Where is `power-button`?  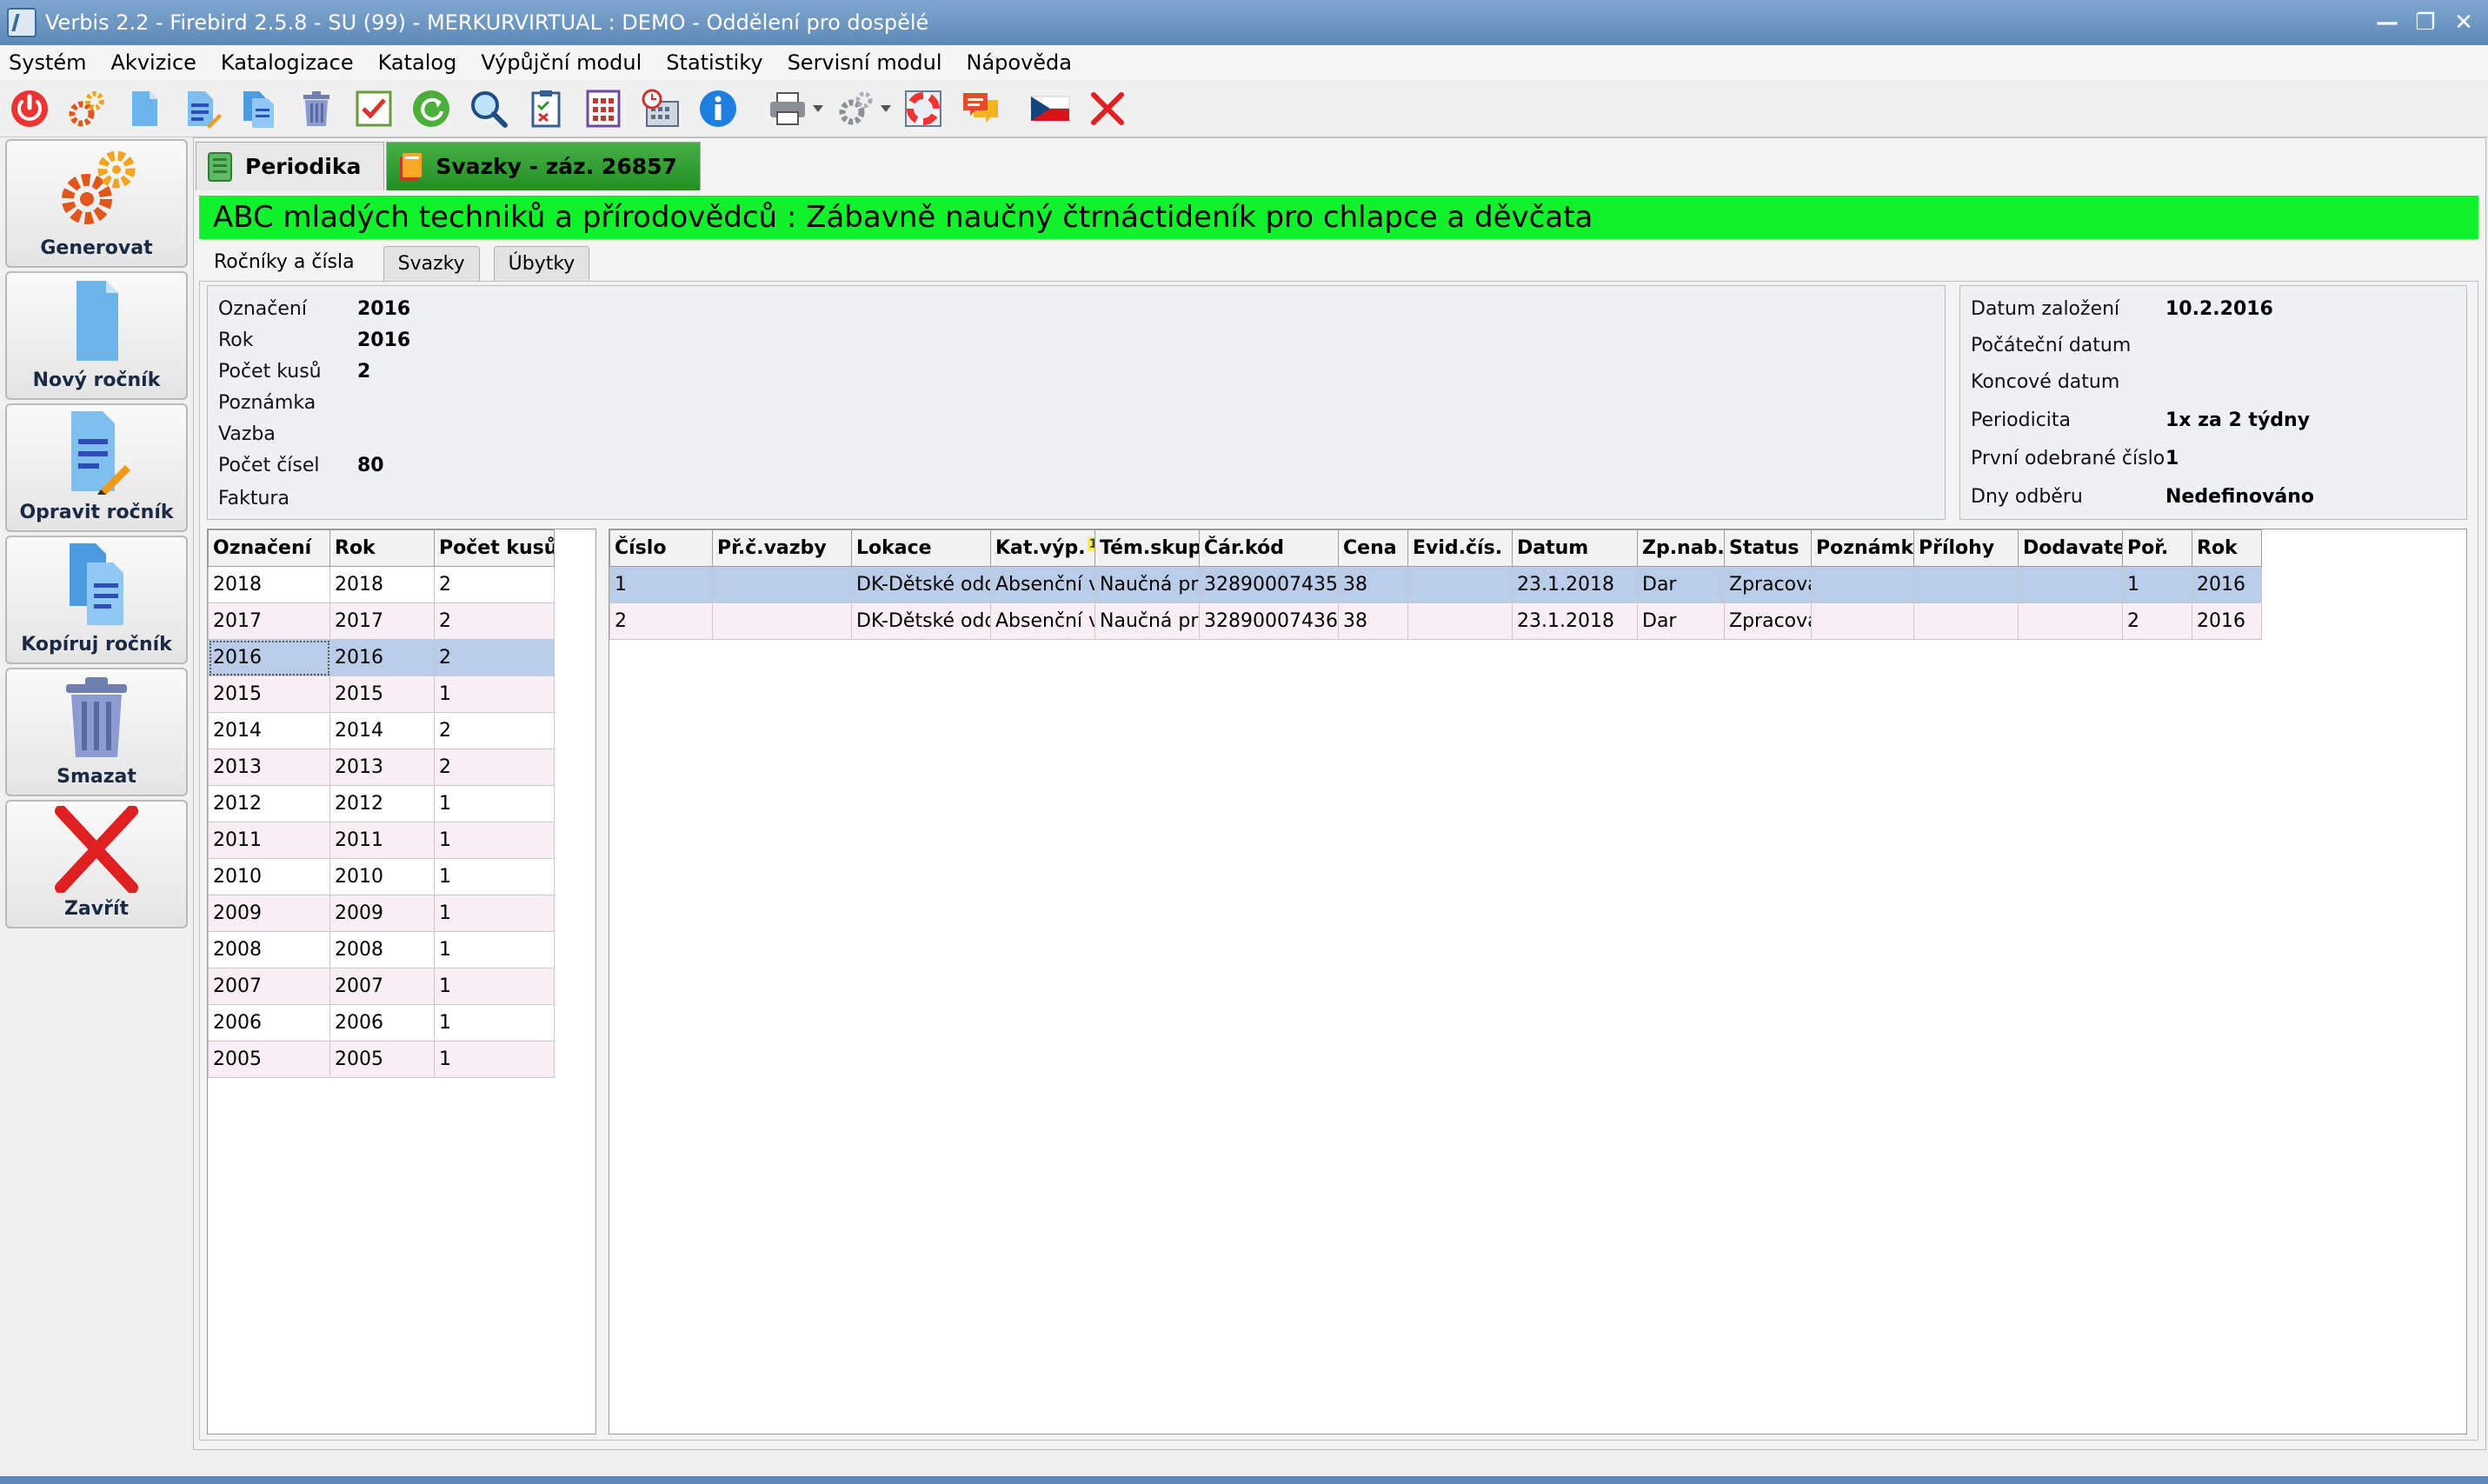 power-button is located at coordinates (29, 108).